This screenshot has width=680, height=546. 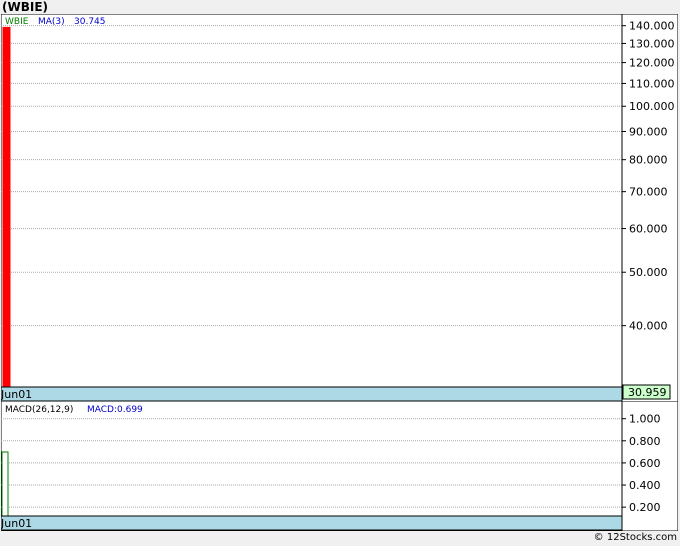 What do you see at coordinates (312, 394) in the screenshot?
I see `price-date-strip` at bounding box center [312, 394].